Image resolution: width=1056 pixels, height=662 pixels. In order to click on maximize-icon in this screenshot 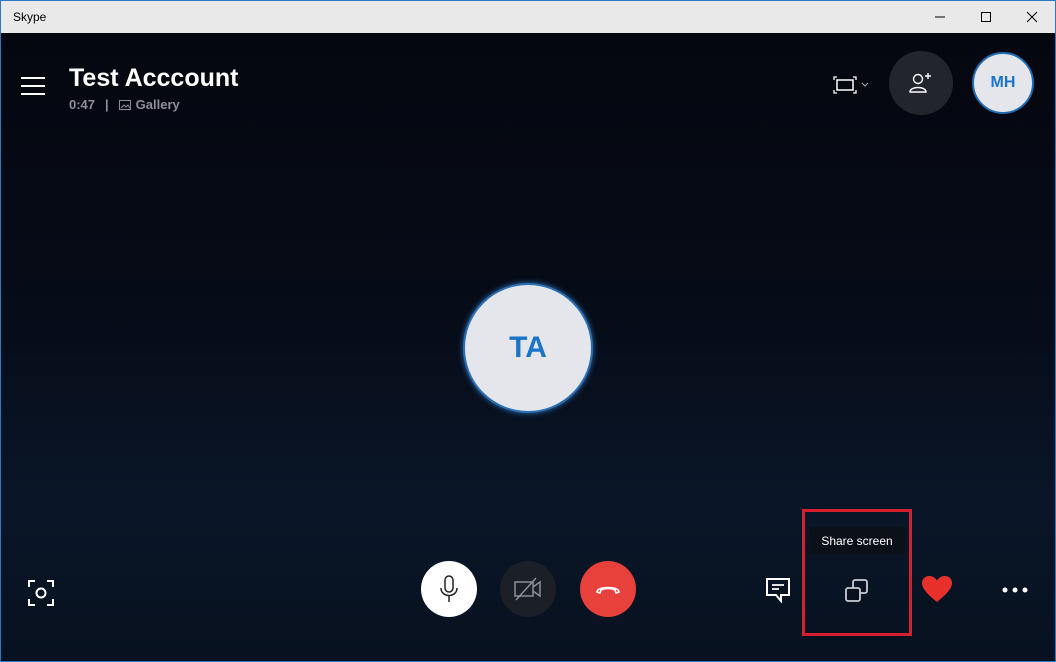, I will do `click(986, 17)`.